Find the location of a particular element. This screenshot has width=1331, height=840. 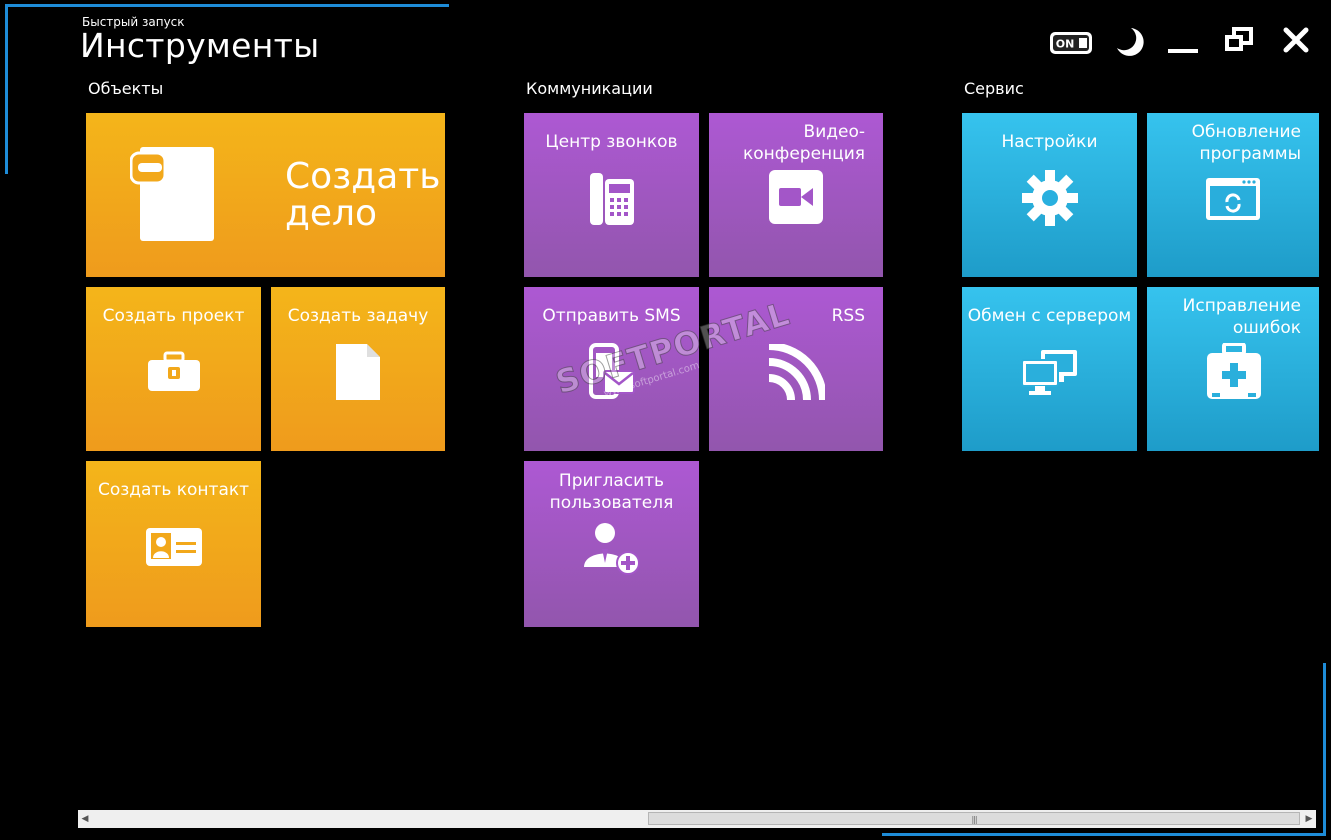

toggle-label: ON is located at coordinates (1065, 44).